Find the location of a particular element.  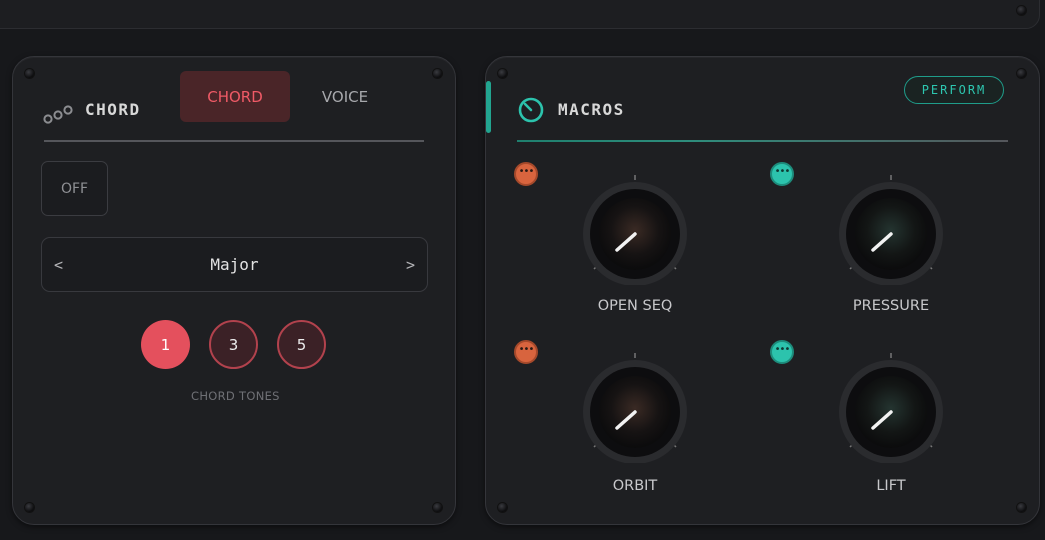

prev-chord-button: < is located at coordinates (58, 264).